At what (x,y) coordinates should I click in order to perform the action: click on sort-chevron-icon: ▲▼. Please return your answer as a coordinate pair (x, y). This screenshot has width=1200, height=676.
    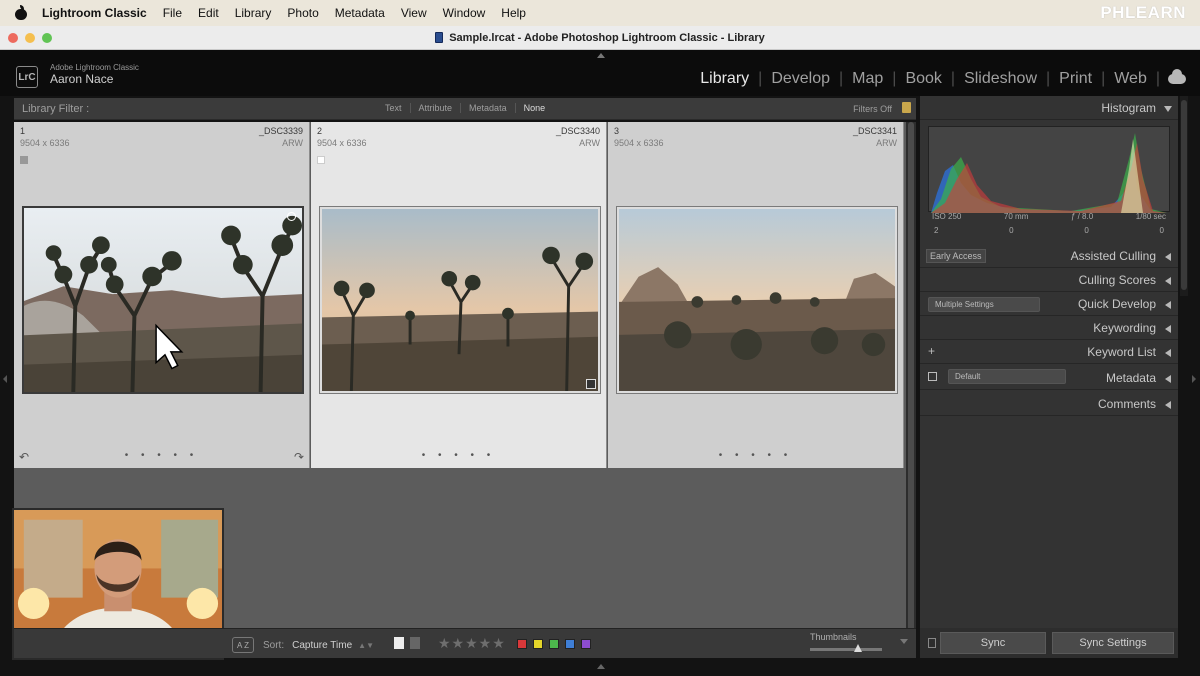
    Looking at the image, I should click on (366, 645).